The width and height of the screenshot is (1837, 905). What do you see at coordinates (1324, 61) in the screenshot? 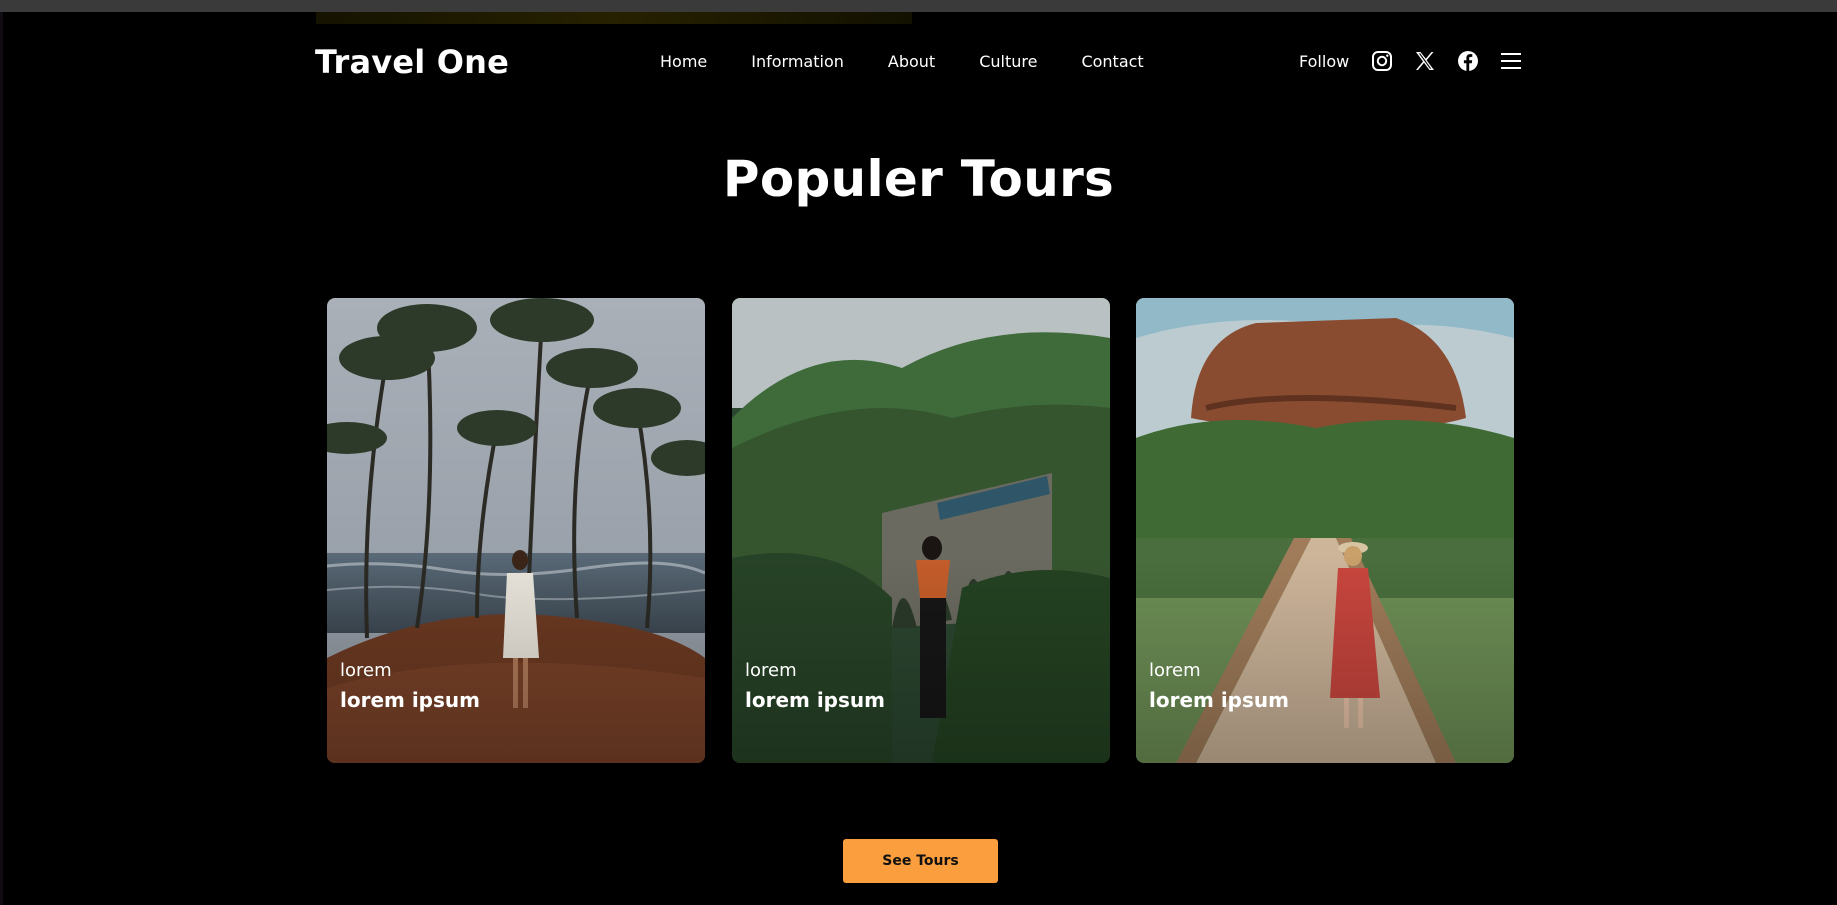
I see `follow-label: Follow` at bounding box center [1324, 61].